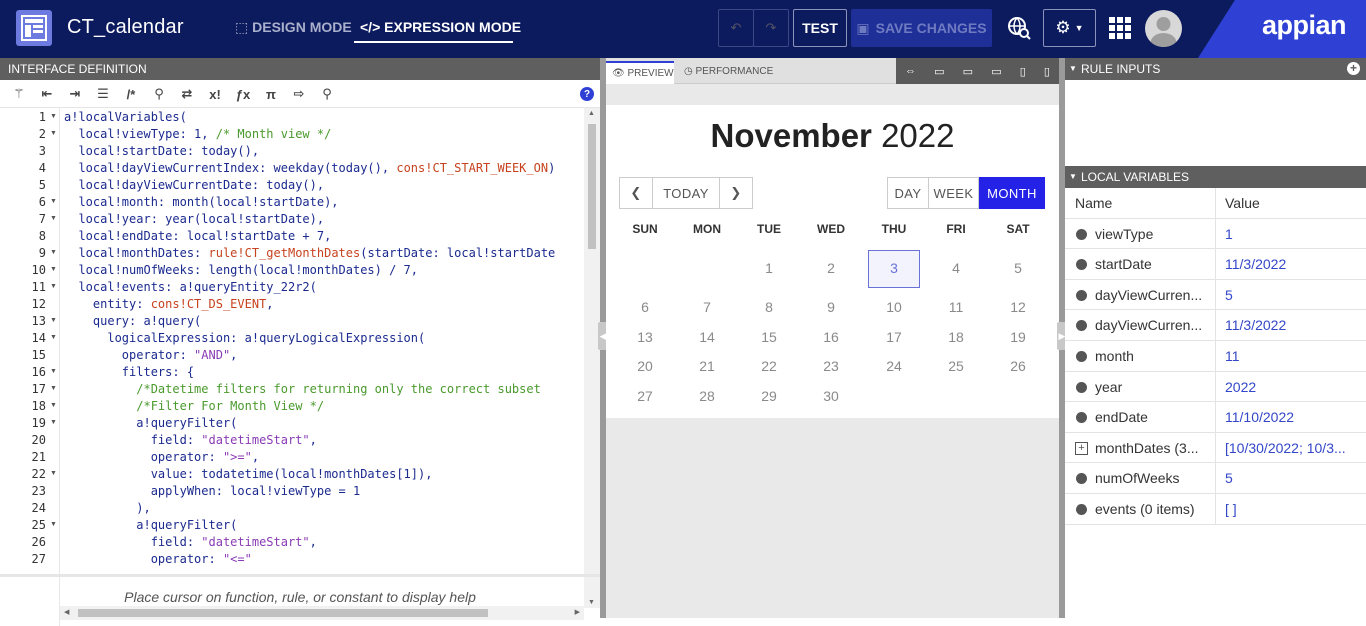 This screenshot has width=1366, height=626. What do you see at coordinates (820, 28) in the screenshot?
I see `test-button: TEST` at bounding box center [820, 28].